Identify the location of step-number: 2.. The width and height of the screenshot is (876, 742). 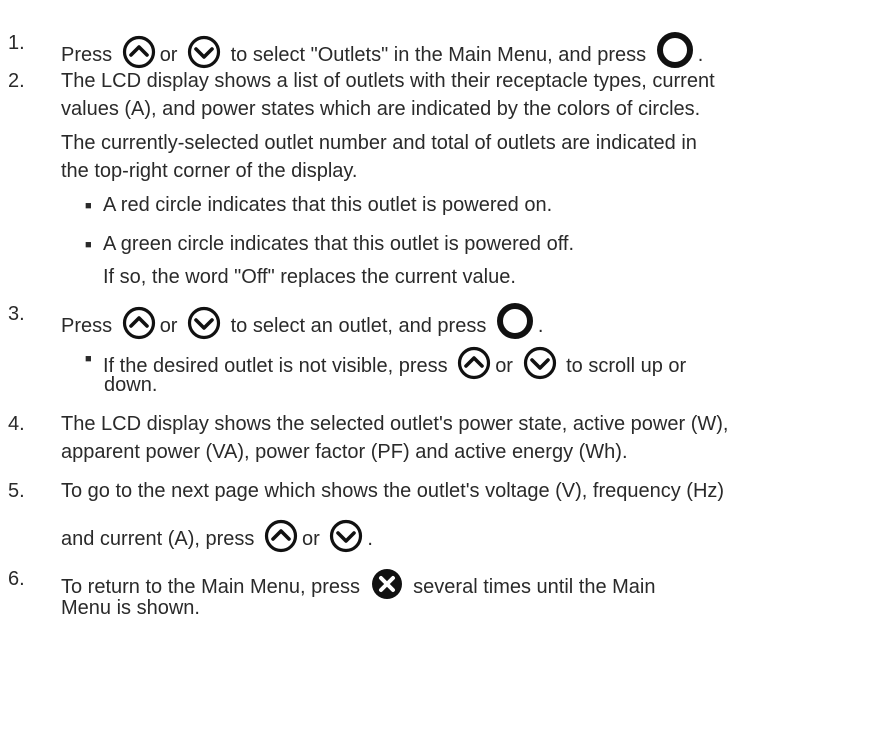
(16, 81).